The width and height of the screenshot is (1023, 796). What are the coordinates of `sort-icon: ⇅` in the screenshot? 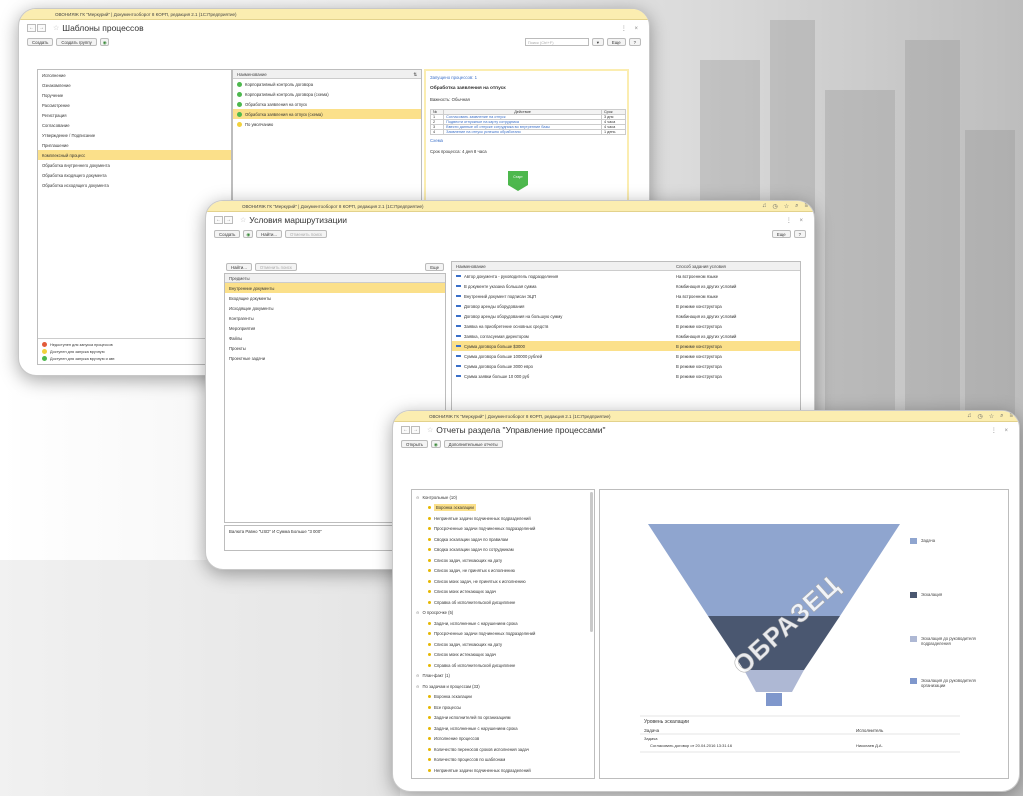 It's located at (415, 74).